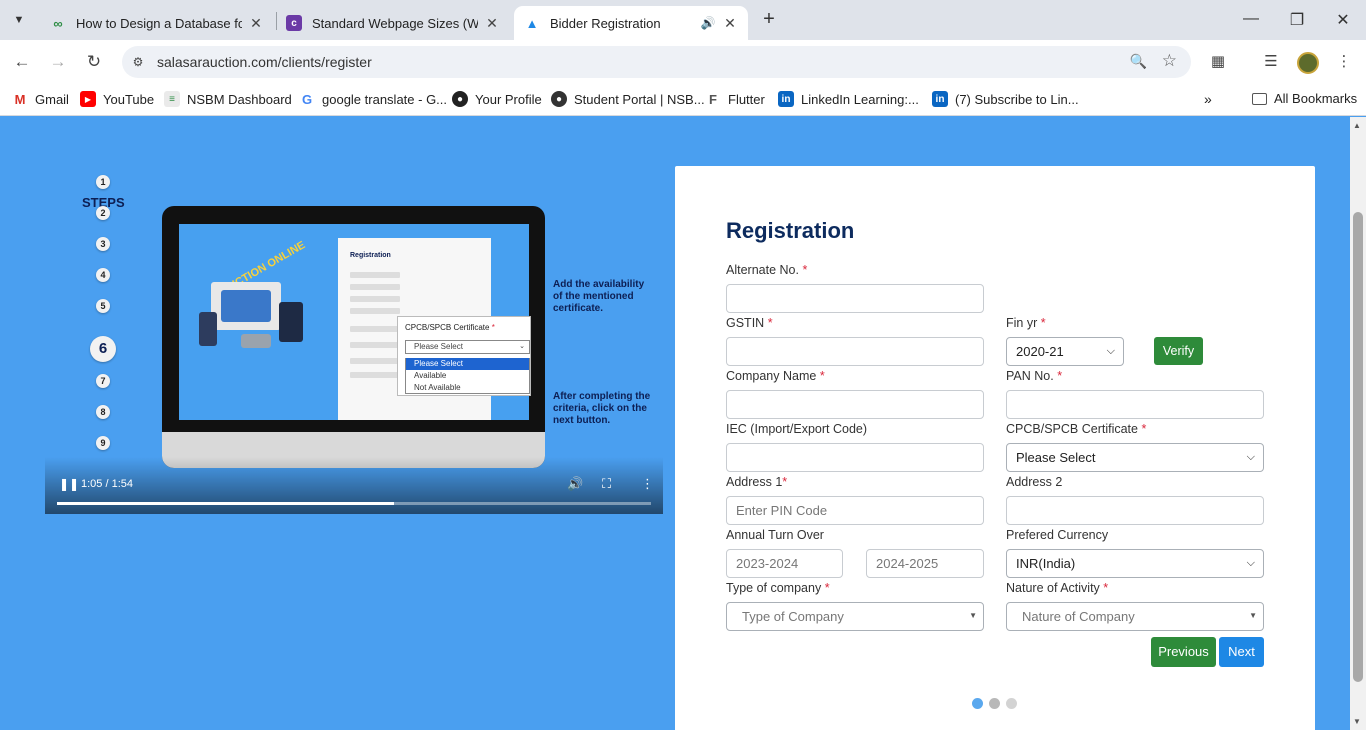 The width and height of the screenshot is (1366, 730). What do you see at coordinates (103, 443) in the screenshot?
I see `step-circle: 9` at bounding box center [103, 443].